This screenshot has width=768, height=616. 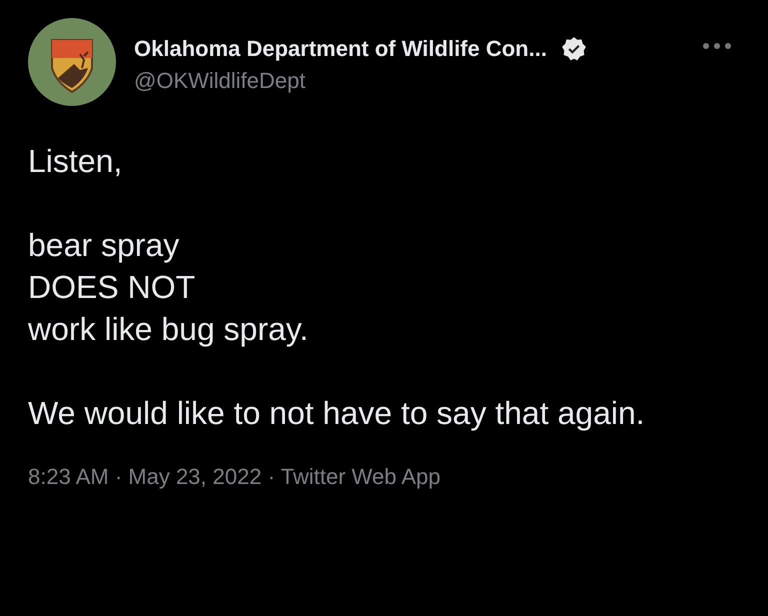 What do you see at coordinates (573, 49) in the screenshot?
I see `verified-icon` at bounding box center [573, 49].